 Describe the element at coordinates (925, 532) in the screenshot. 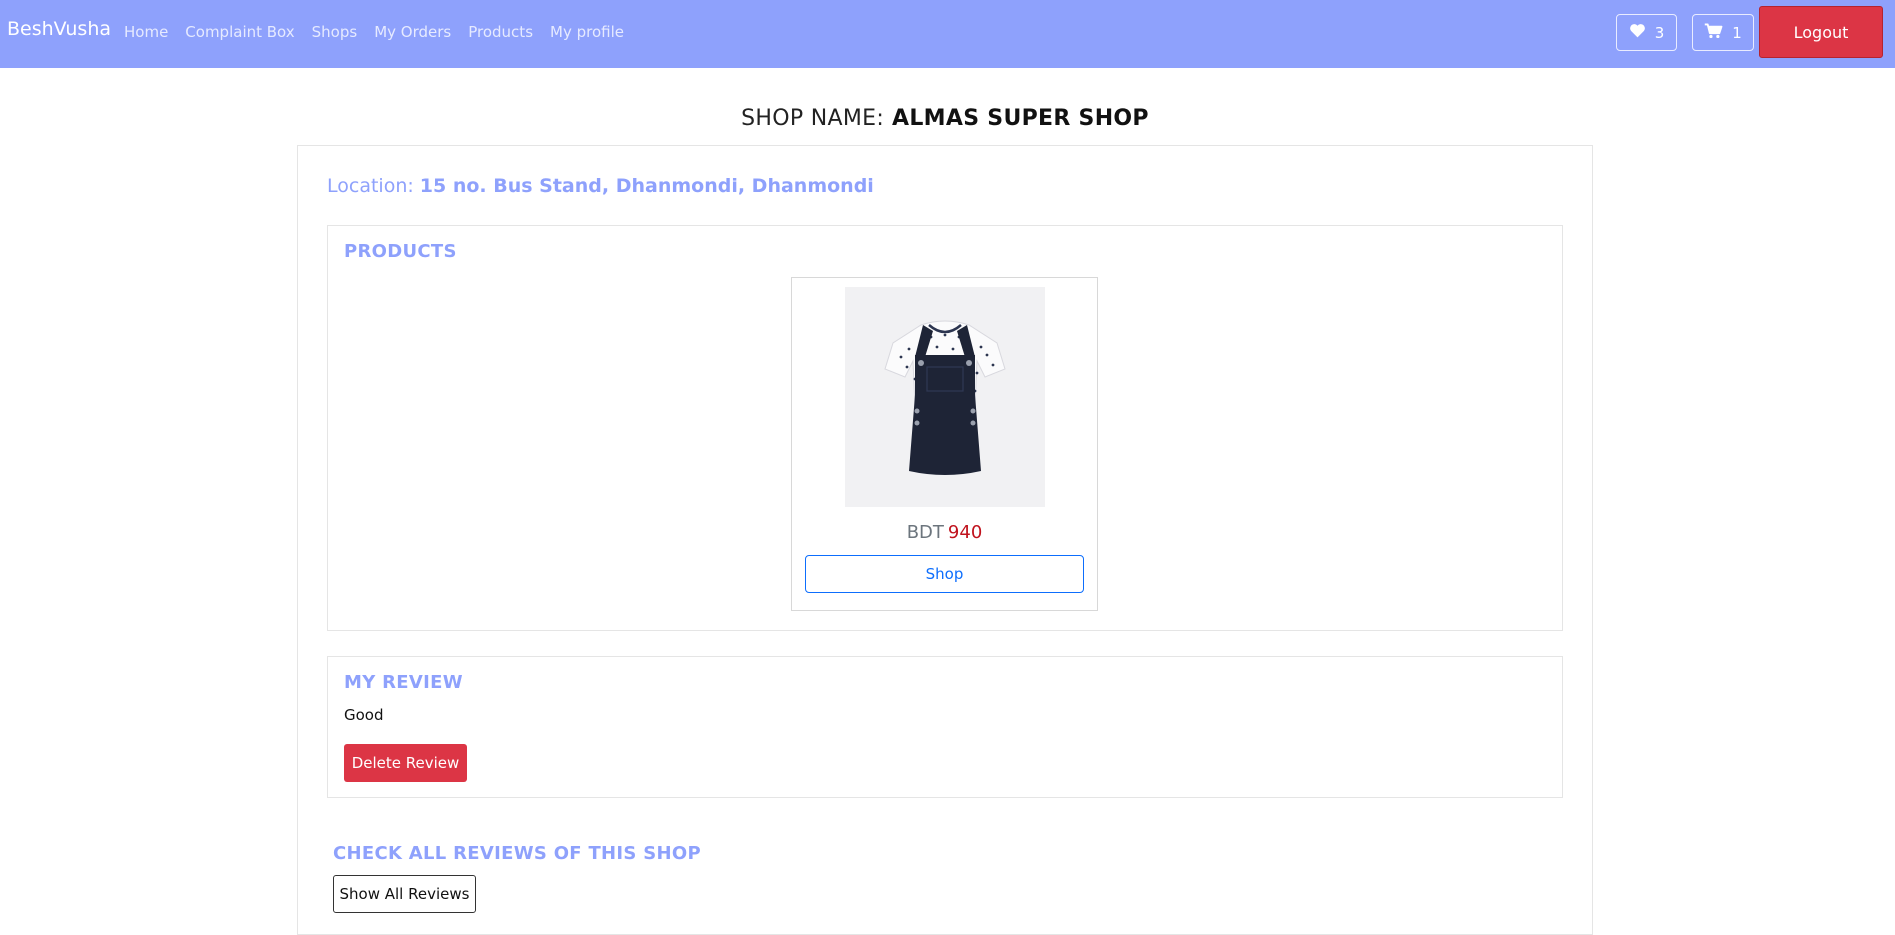

I see `price-currency: BDT` at that location.